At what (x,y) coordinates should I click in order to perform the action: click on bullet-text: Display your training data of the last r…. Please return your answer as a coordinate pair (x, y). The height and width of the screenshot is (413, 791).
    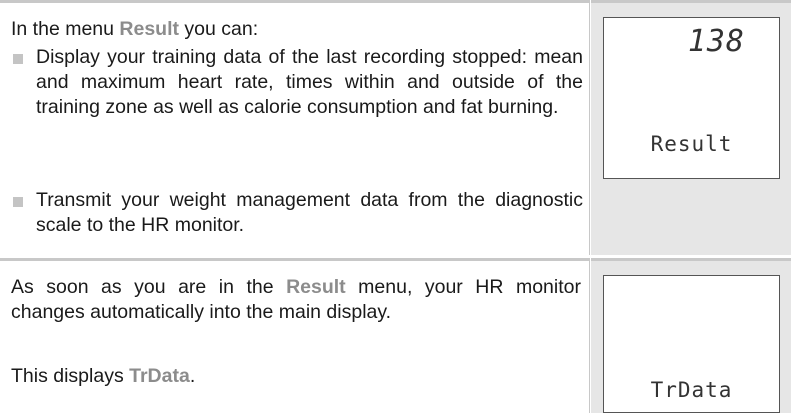
    Looking at the image, I should click on (309, 82).